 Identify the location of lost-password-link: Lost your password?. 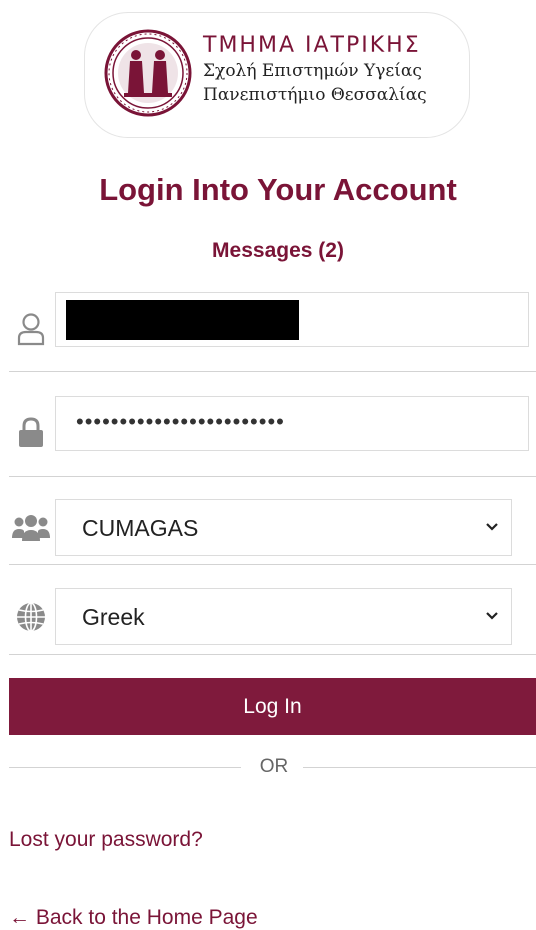
(106, 840).